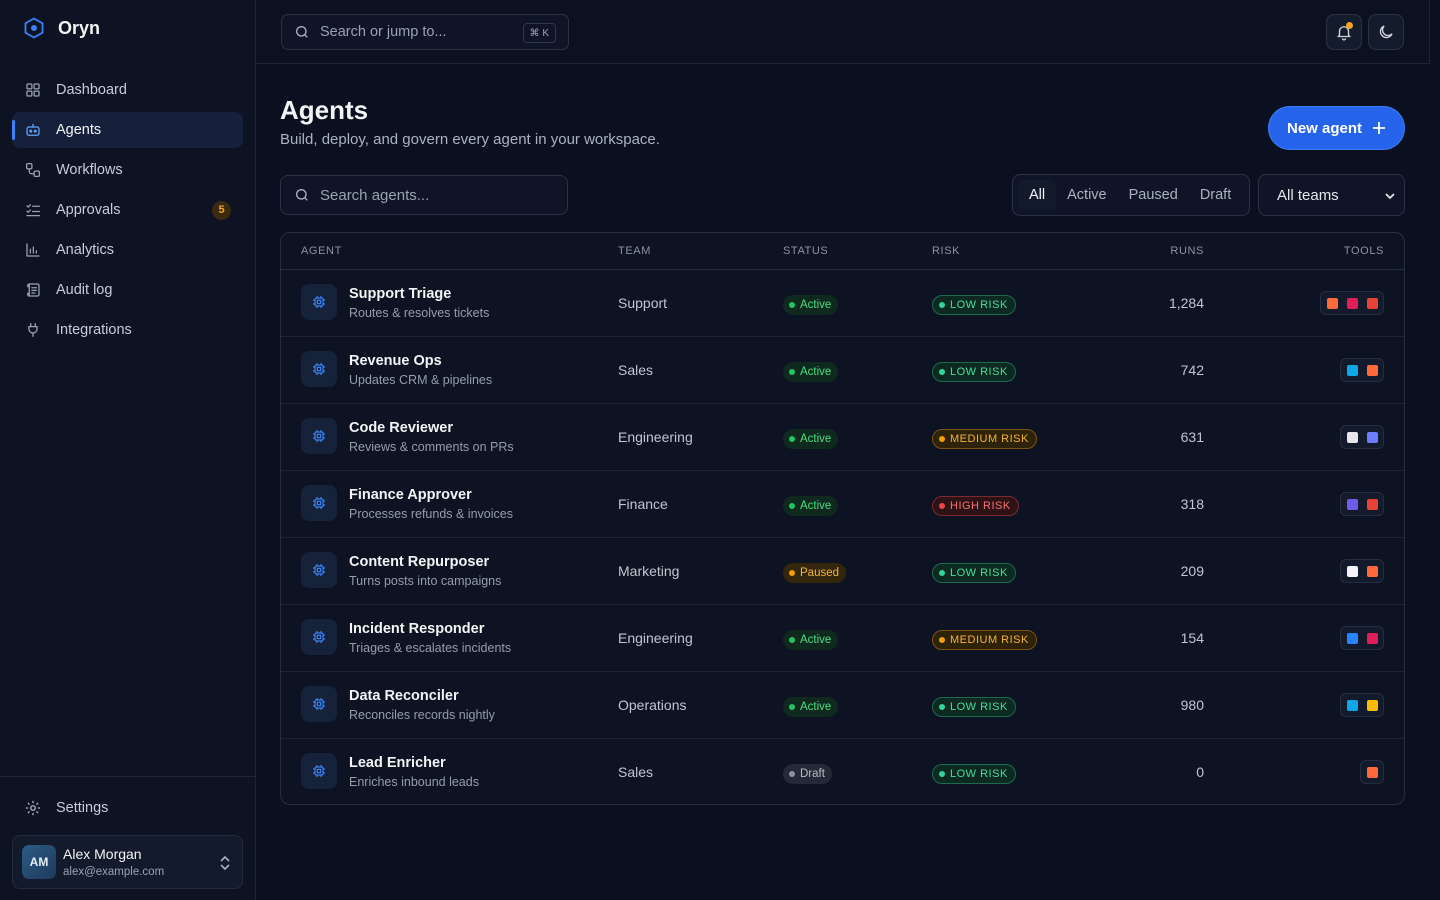  I want to click on sidebar-item-label: Workflows, so click(89, 170).